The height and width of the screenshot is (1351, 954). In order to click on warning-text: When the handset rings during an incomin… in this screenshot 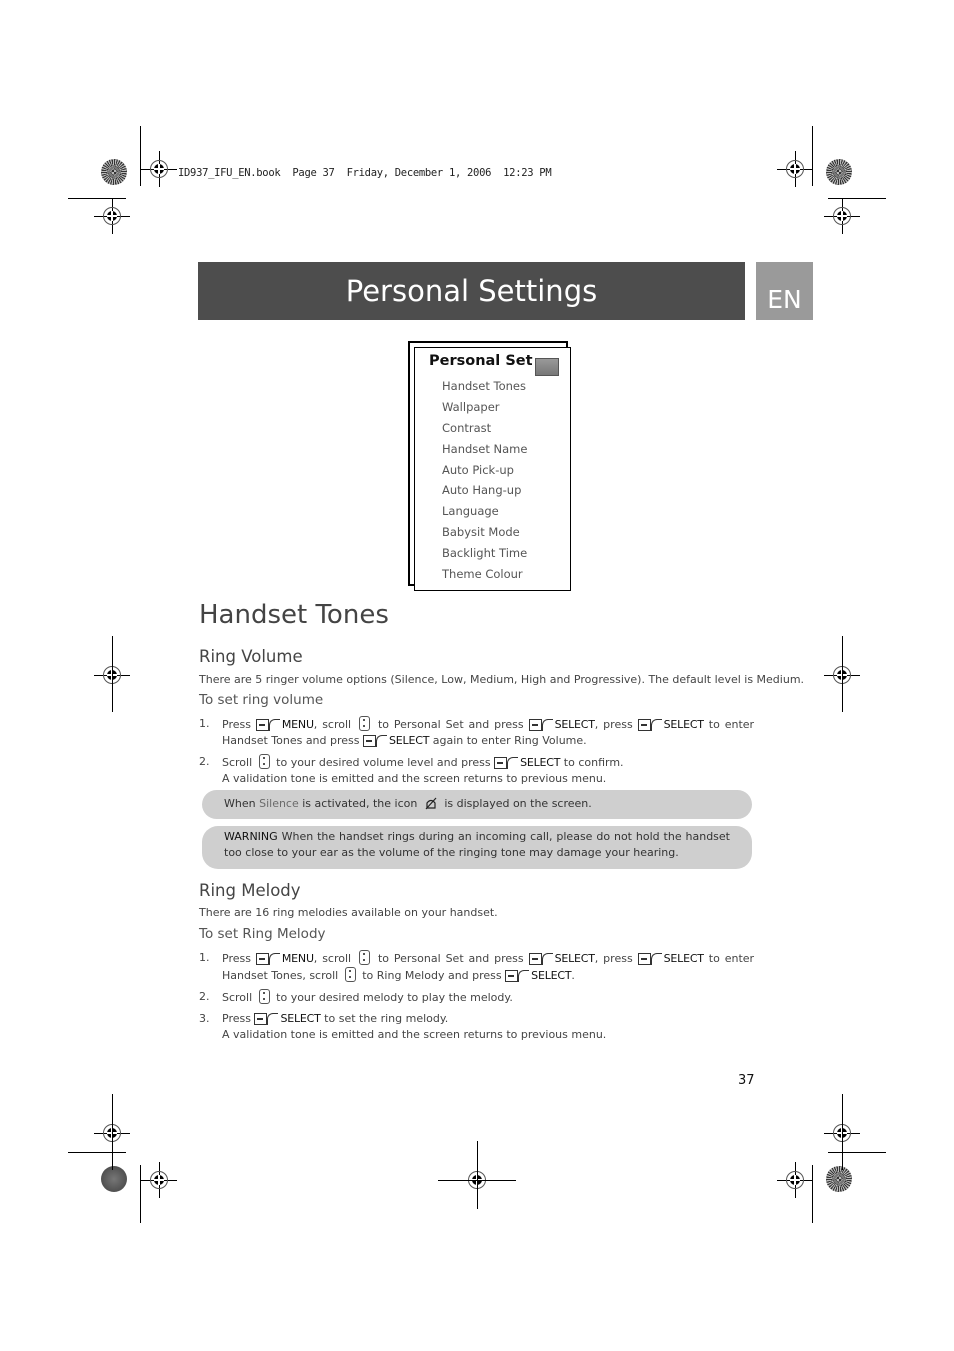, I will do `click(477, 844)`.